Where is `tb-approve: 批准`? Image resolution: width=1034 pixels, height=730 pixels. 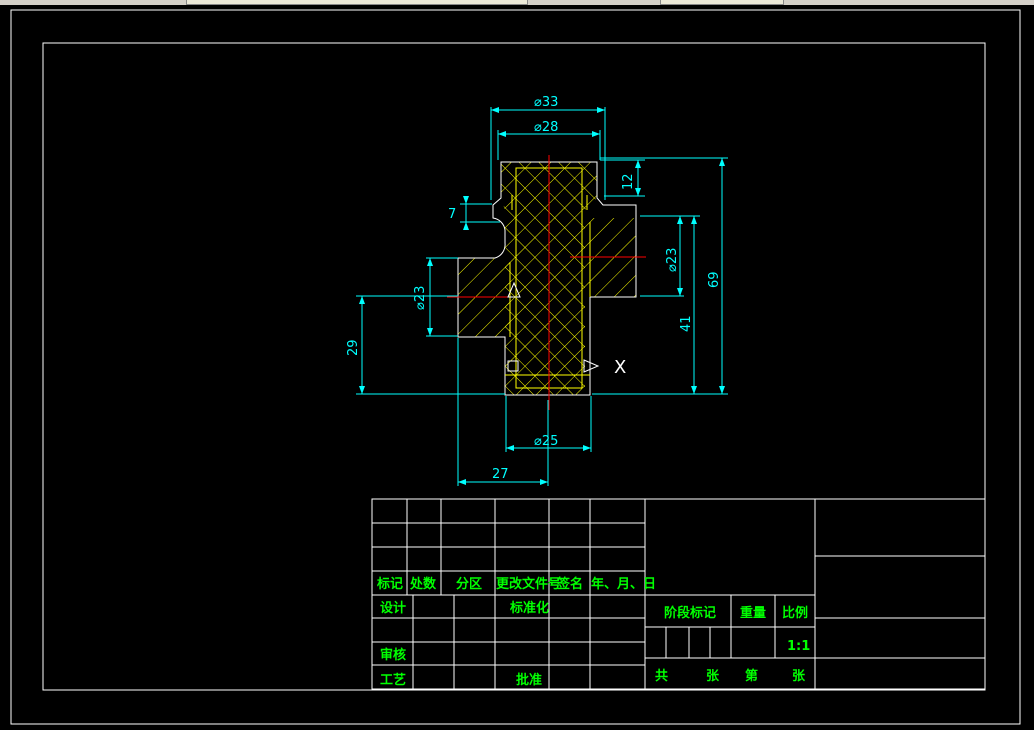 tb-approve: 批准 is located at coordinates (529, 680).